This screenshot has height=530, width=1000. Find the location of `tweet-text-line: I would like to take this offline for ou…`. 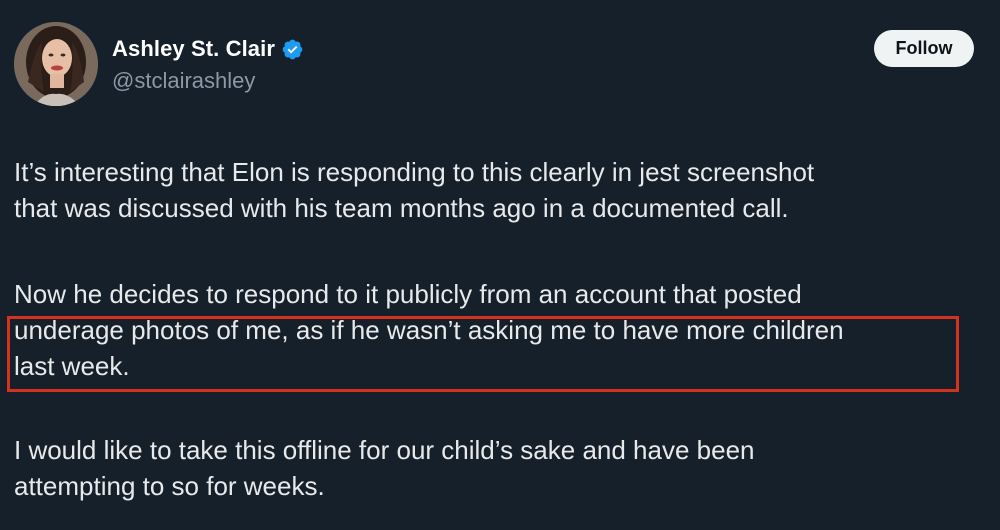

tweet-text-line: I would like to take this offline for ou… is located at coordinates (384, 450).